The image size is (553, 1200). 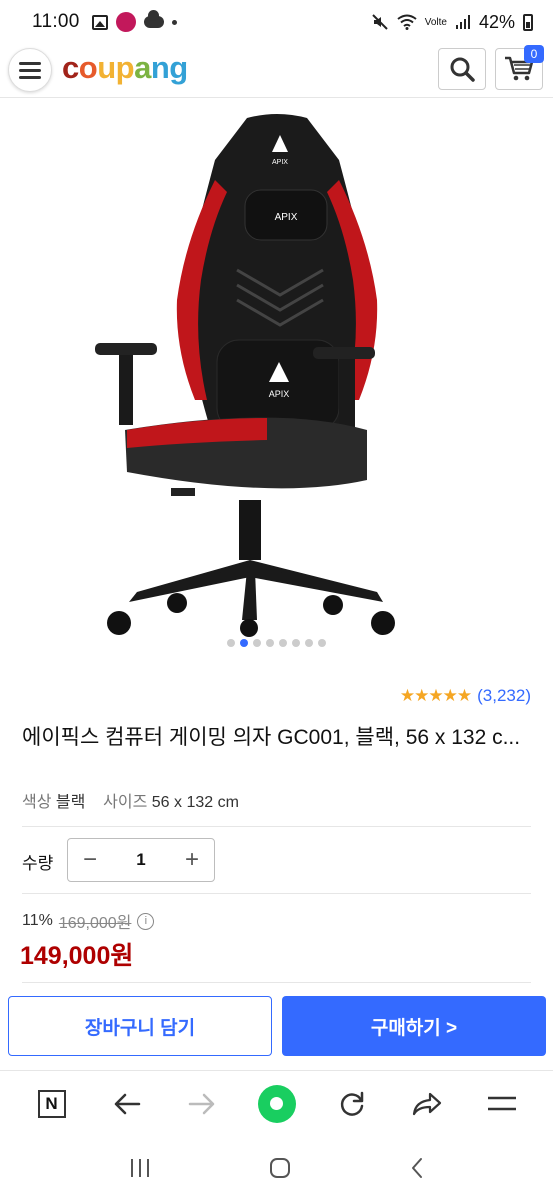 I want to click on quantity-value: 1, so click(x=140, y=860).